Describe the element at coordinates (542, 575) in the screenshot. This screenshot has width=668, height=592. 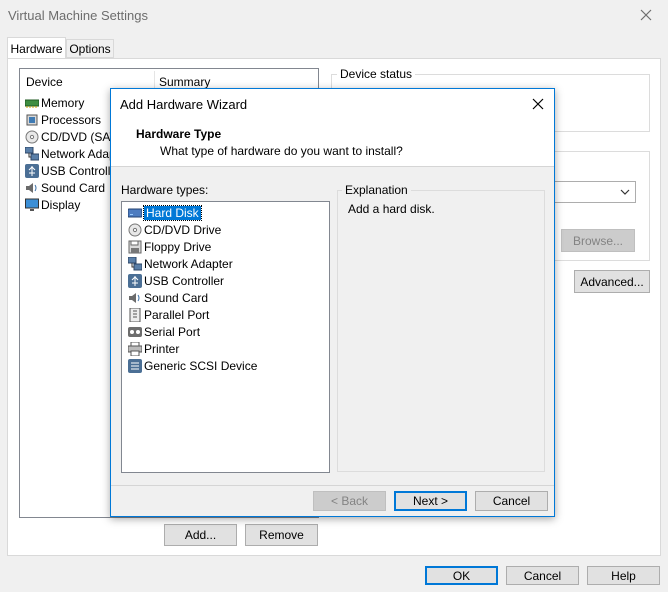
I see `cancel-button: Cancel` at that location.